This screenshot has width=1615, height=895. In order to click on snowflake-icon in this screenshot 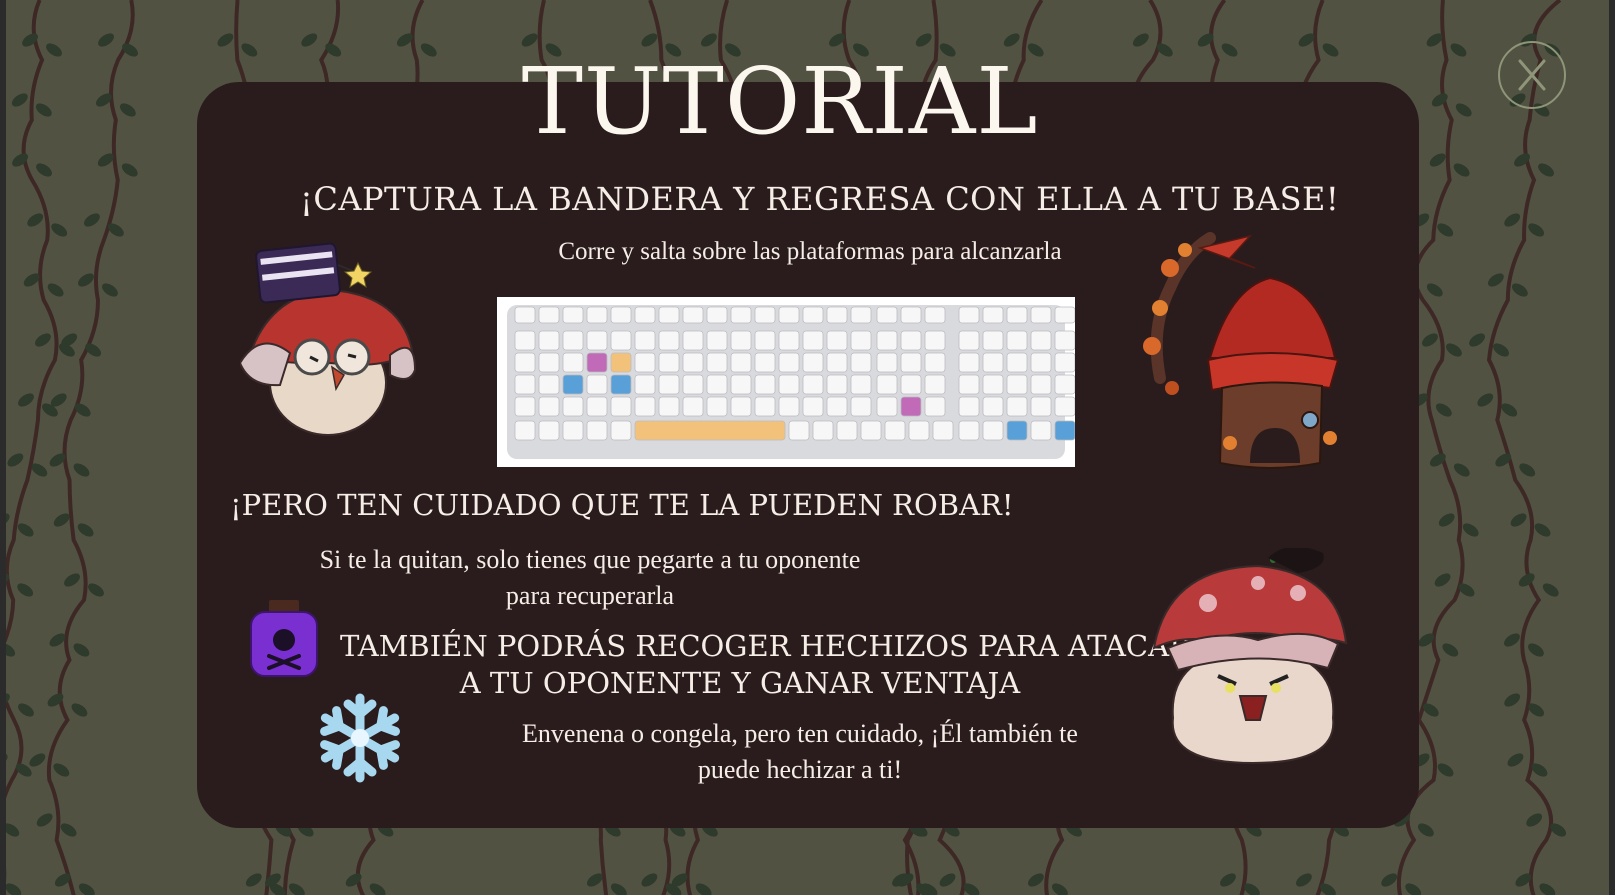, I will do `click(360, 738)`.